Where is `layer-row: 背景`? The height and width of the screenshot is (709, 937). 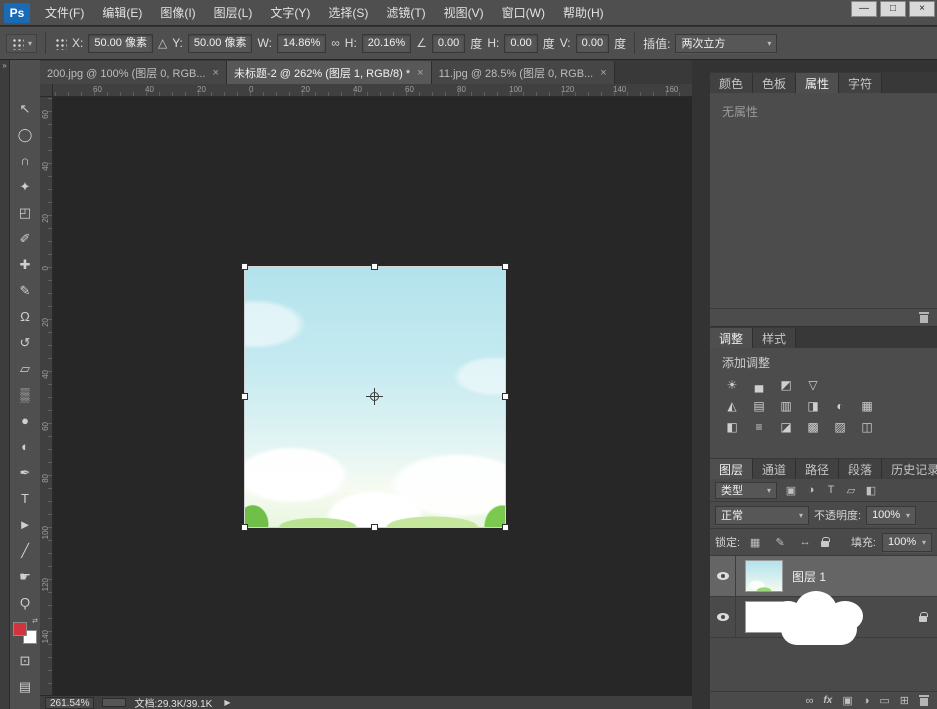 layer-row: 背景 is located at coordinates (823, 617).